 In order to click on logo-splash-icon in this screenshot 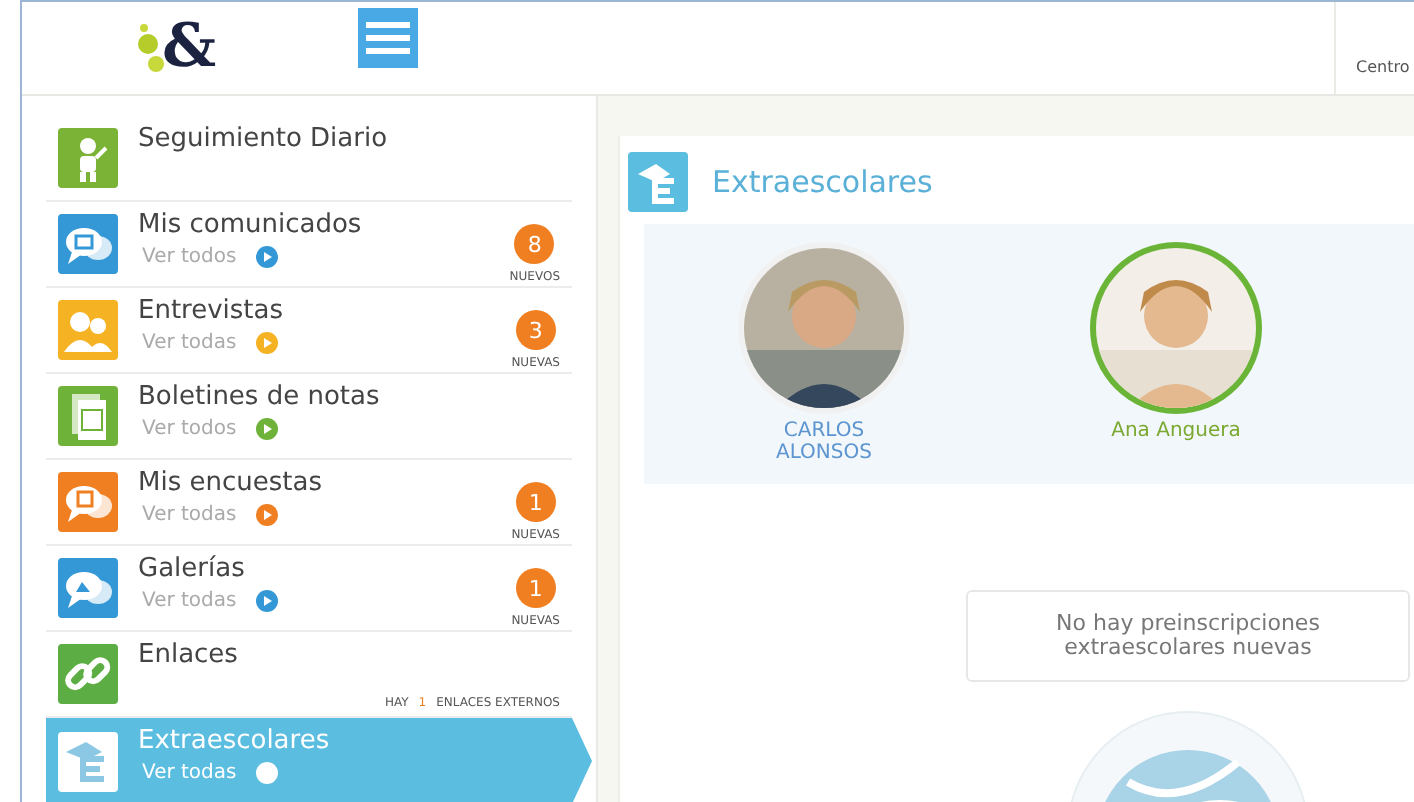, I will do `click(151, 48)`.